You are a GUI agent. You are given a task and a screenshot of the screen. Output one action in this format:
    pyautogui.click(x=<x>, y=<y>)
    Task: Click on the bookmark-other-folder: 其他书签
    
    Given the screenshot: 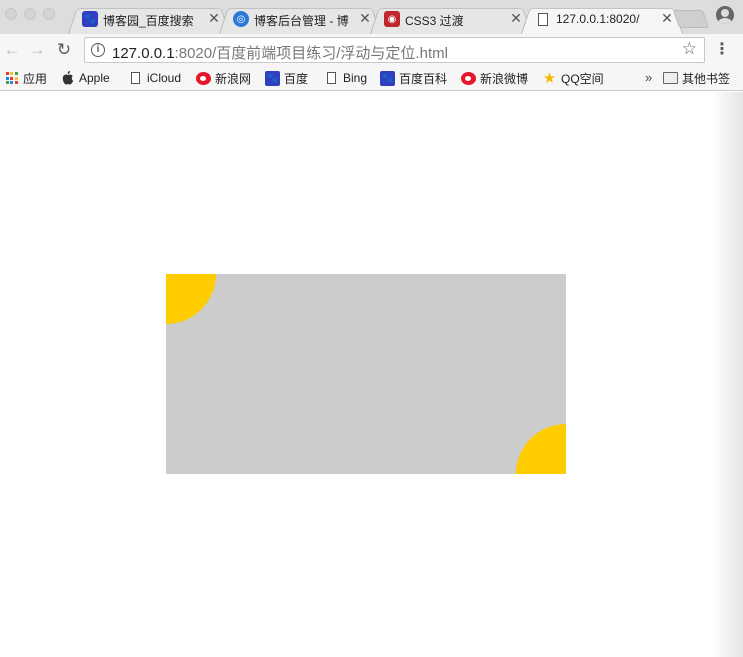 What is the action you would take?
    pyautogui.click(x=696, y=78)
    